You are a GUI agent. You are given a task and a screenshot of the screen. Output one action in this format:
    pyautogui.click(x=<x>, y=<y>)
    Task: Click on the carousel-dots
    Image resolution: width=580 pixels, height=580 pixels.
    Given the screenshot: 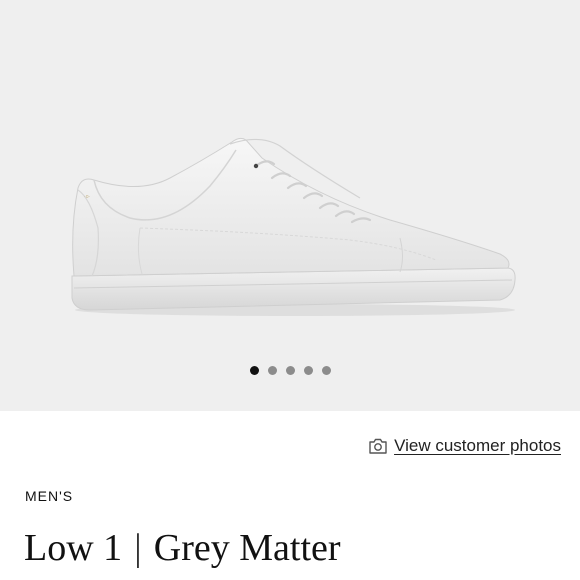 What is the action you would take?
    pyautogui.click(x=290, y=370)
    